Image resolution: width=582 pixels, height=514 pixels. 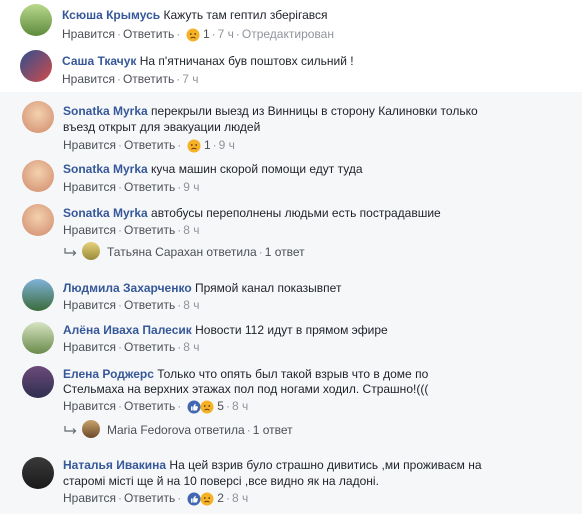 What do you see at coordinates (162, 127) in the screenshot?
I see `comment-text-cont: въезд открыт для эвакуации людей` at bounding box center [162, 127].